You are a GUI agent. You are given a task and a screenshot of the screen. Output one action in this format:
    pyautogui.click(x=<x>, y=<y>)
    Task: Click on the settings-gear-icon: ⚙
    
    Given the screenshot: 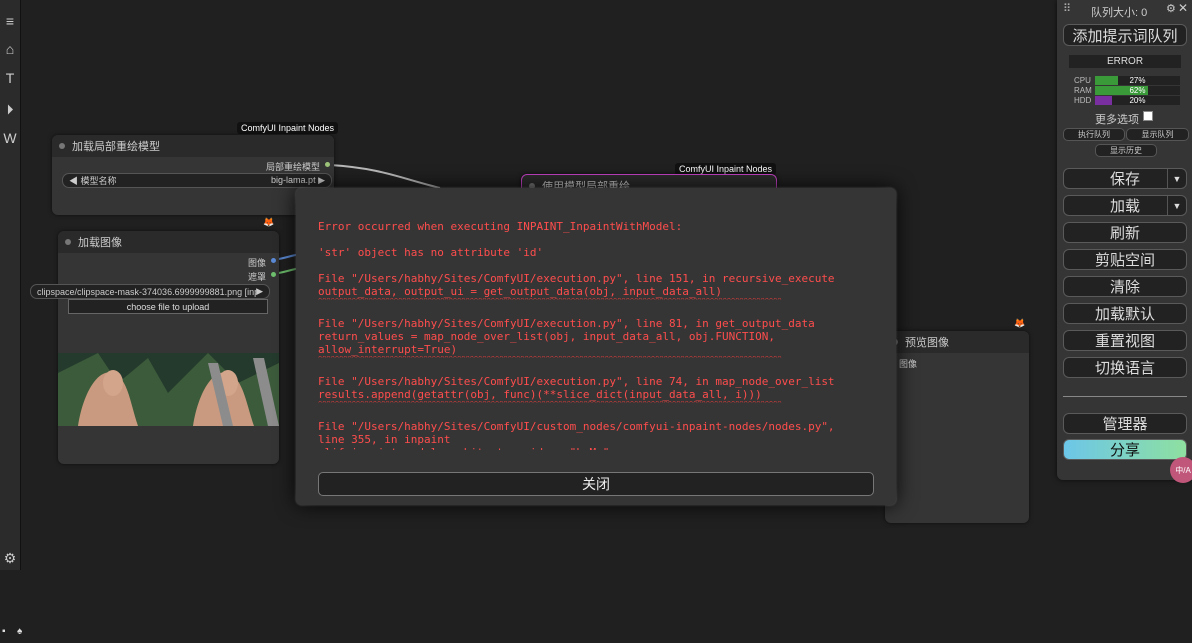 What is the action you would take?
    pyautogui.click(x=1171, y=8)
    